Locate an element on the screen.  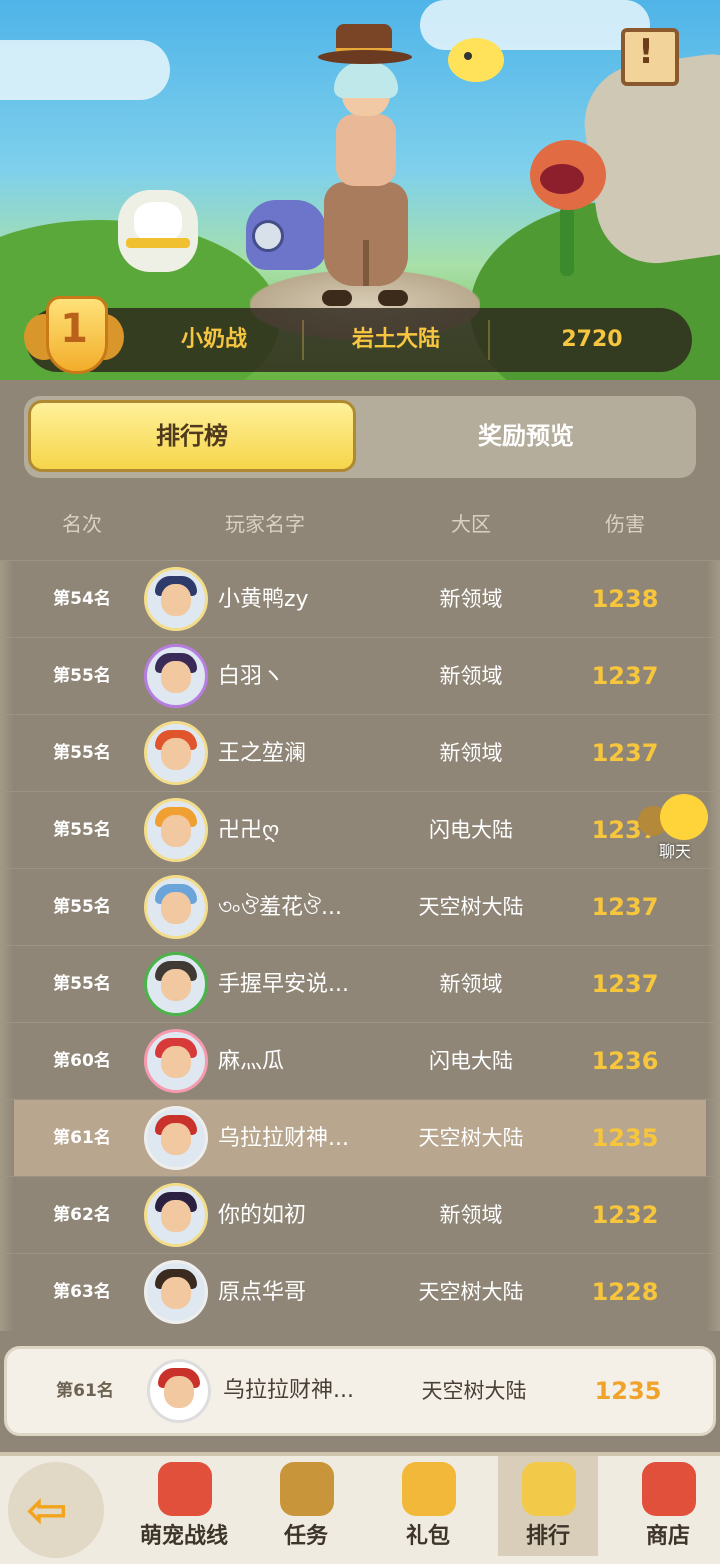
my-avatar is located at coordinates (179, 1391).